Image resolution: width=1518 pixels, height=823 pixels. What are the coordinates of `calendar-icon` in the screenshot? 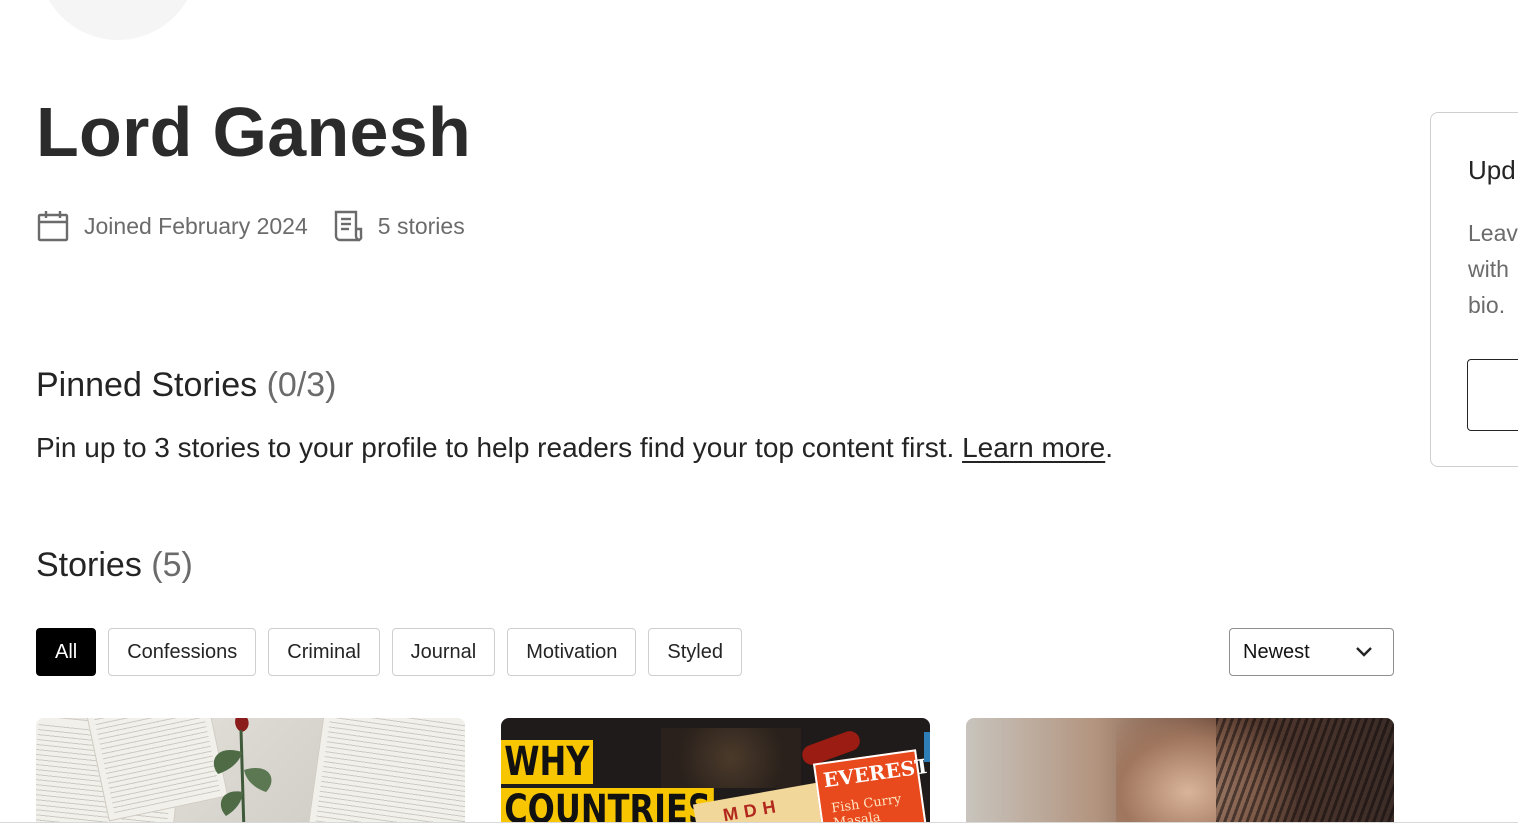 It's located at (53, 226).